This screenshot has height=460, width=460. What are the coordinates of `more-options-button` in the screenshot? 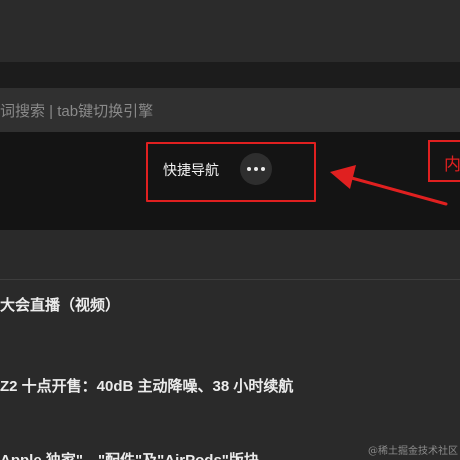 It's located at (256, 169).